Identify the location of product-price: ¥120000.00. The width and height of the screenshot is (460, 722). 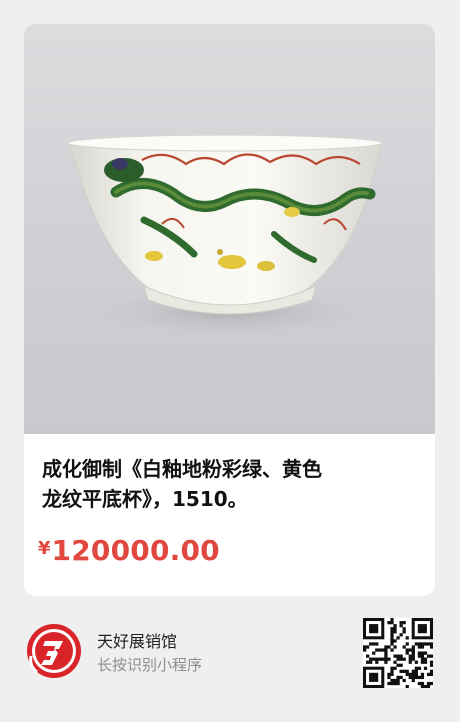
(129, 550).